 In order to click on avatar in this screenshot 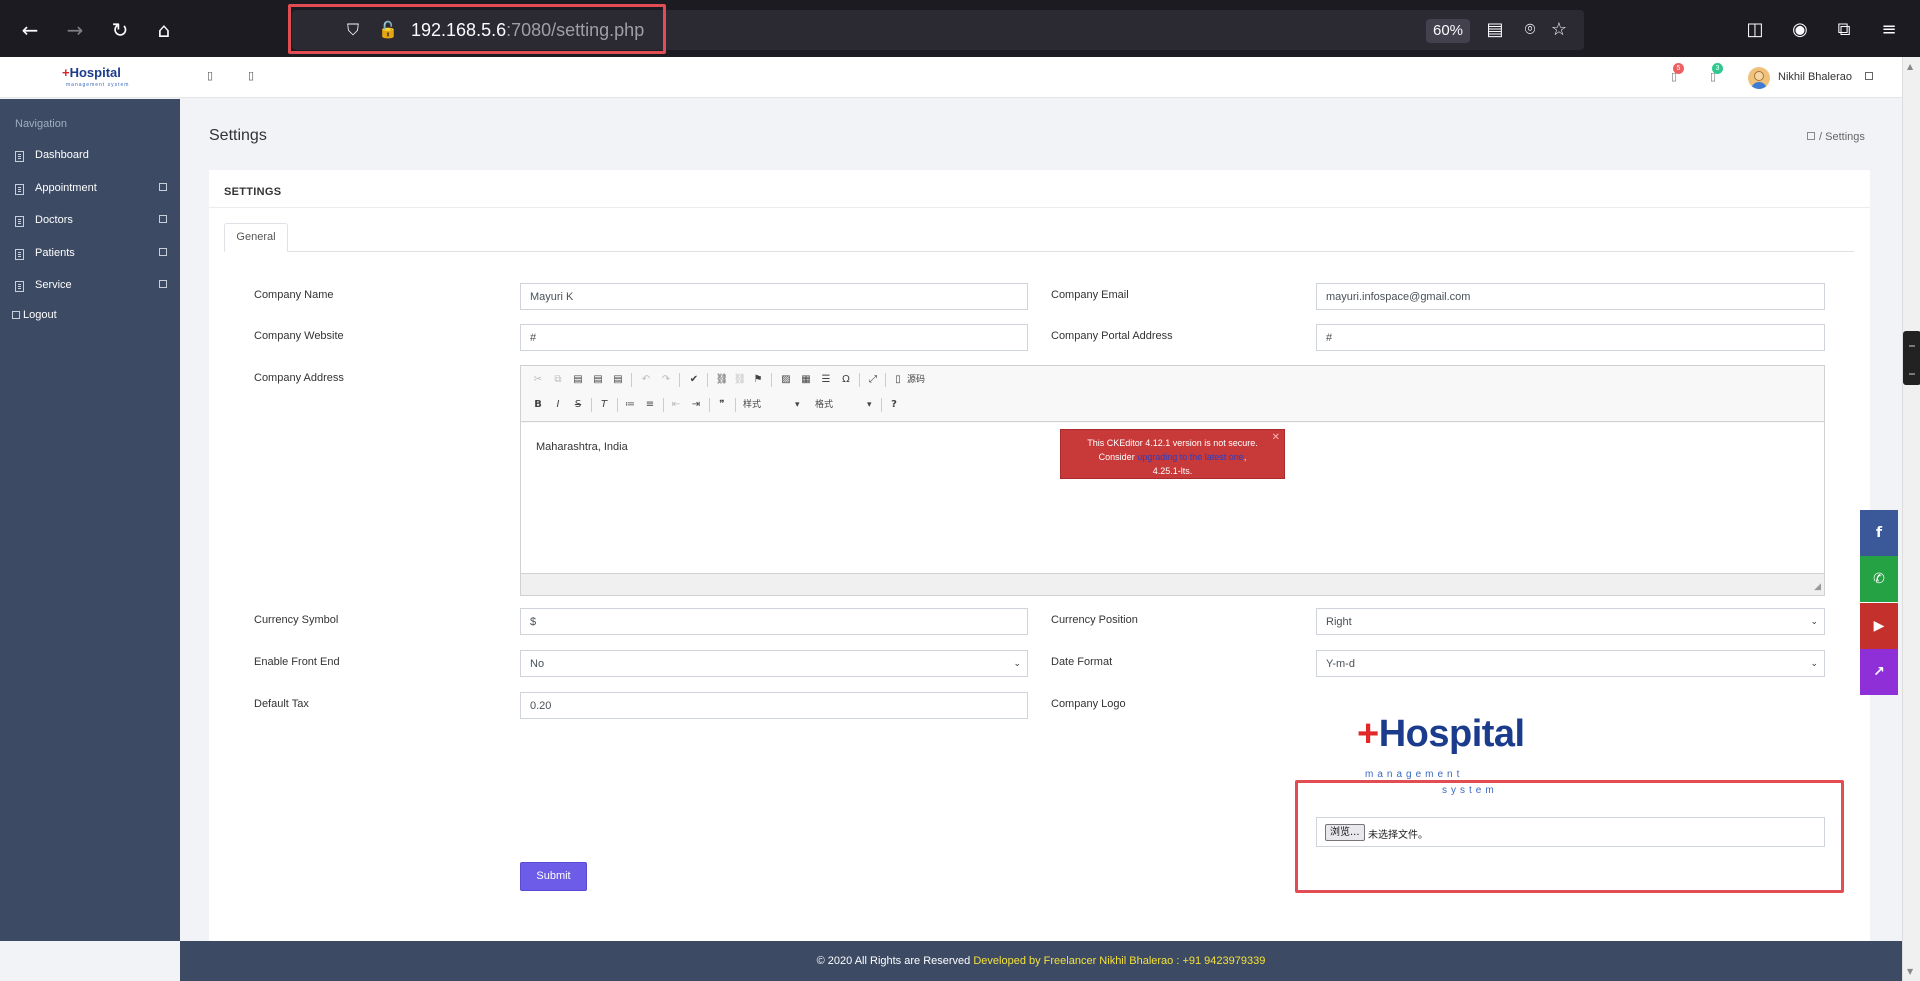, I will do `click(1759, 78)`.